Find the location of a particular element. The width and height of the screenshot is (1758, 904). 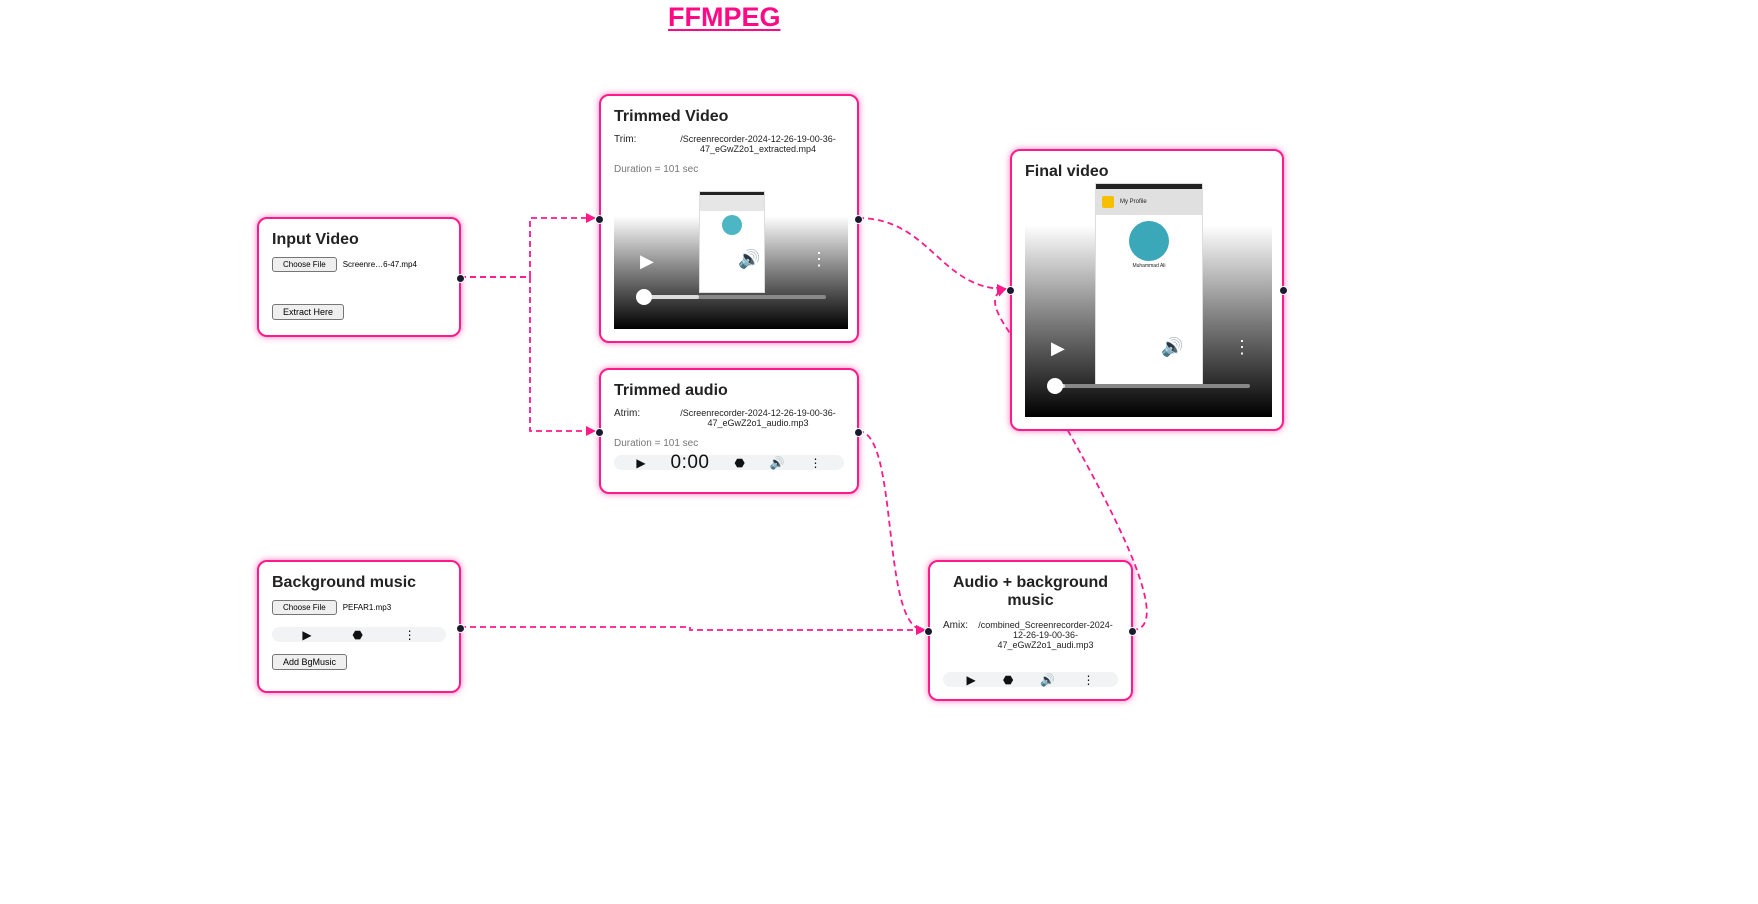

node-title: Trimmed audio is located at coordinates (671, 390).